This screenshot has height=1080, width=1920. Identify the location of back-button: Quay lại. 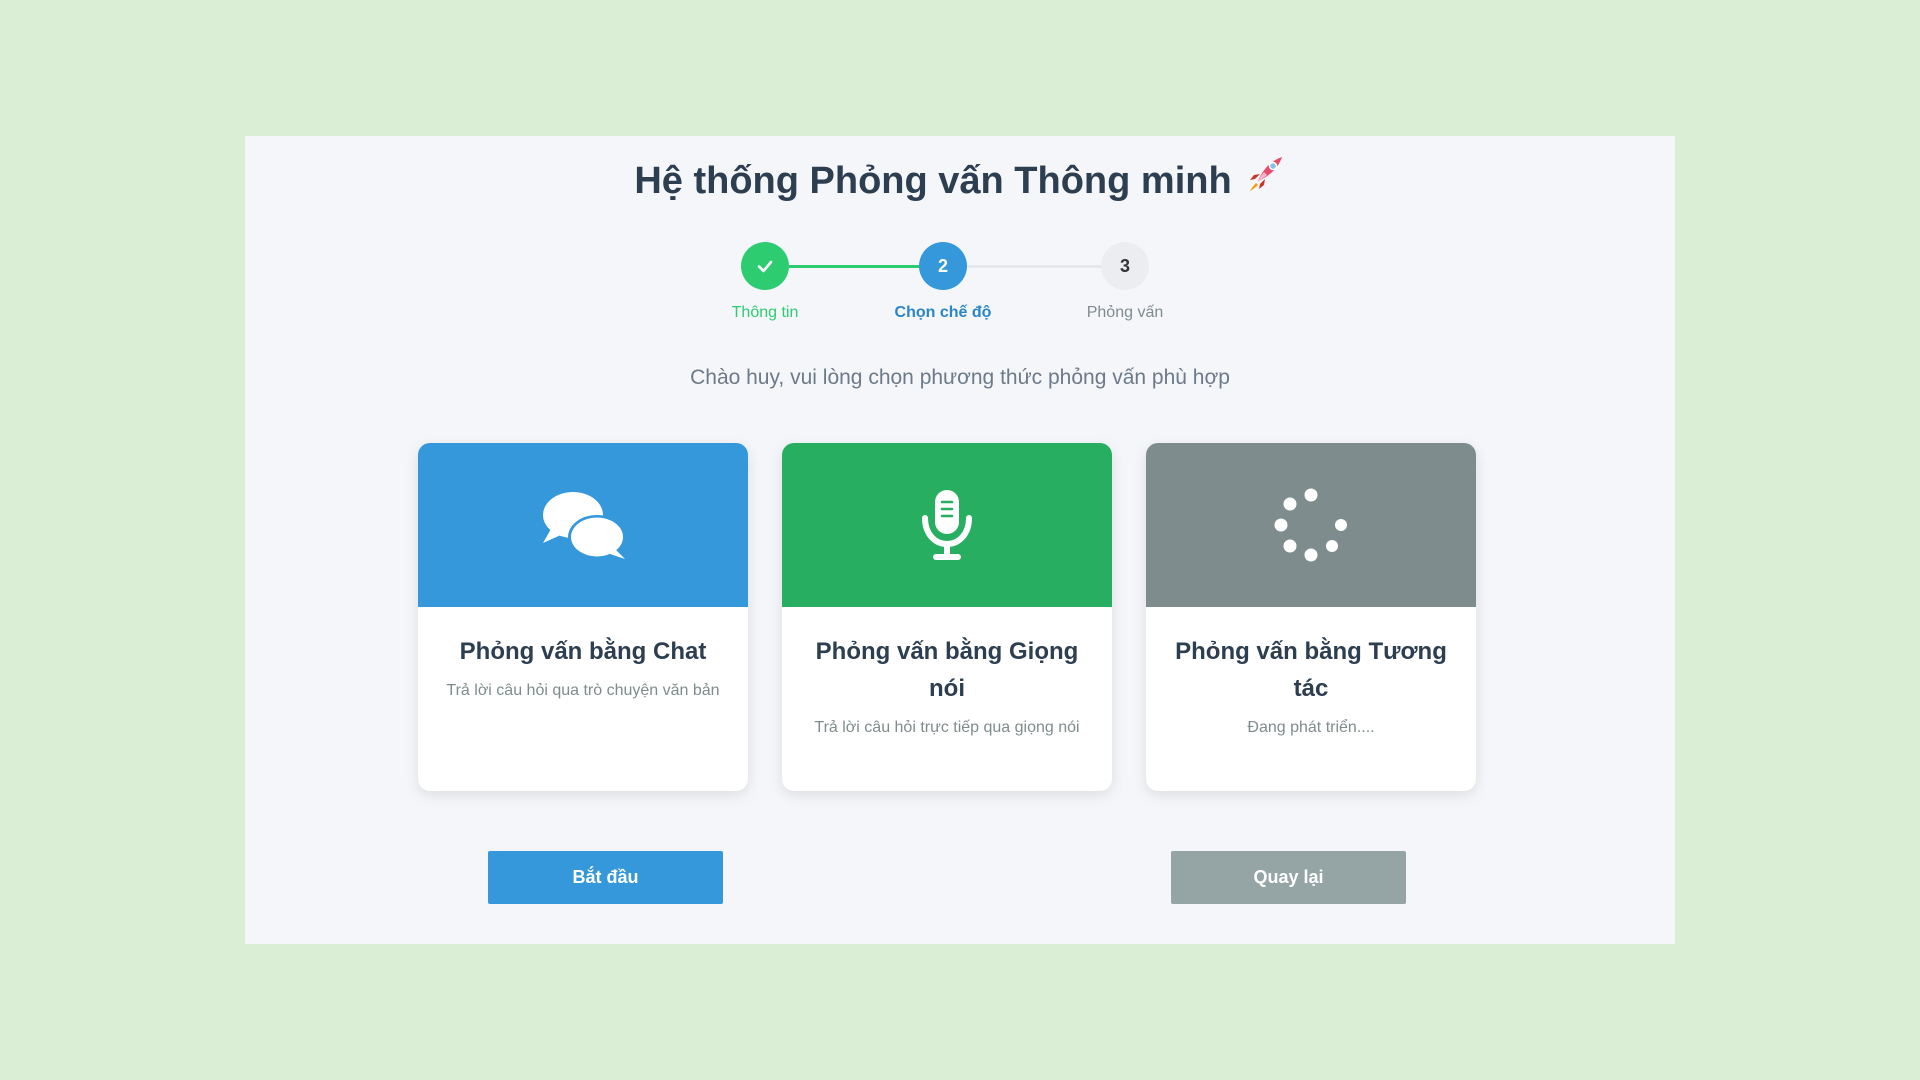
(1288, 877).